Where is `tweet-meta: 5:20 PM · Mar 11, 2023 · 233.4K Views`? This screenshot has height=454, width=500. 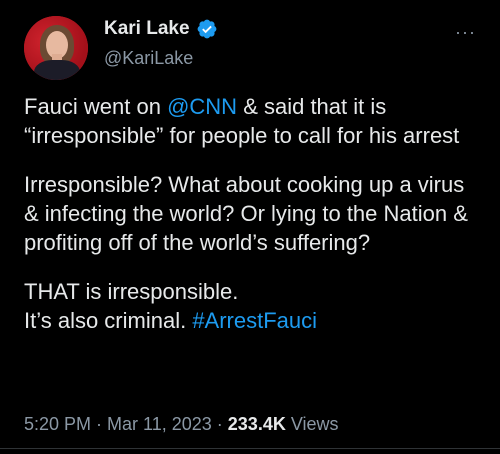 tweet-meta: 5:20 PM · Mar 11, 2023 · 233.4K Views is located at coordinates (181, 424).